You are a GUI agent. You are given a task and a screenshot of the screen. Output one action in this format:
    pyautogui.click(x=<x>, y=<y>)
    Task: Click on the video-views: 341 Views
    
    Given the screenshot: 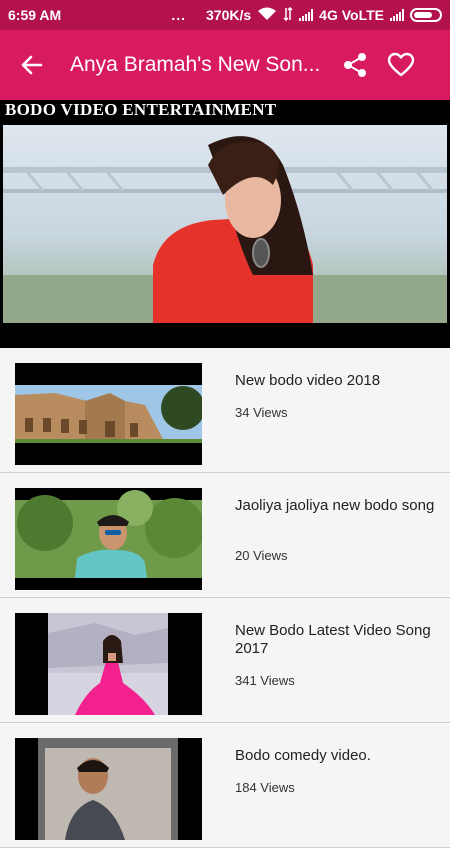 What is the action you would take?
    pyautogui.click(x=265, y=680)
    